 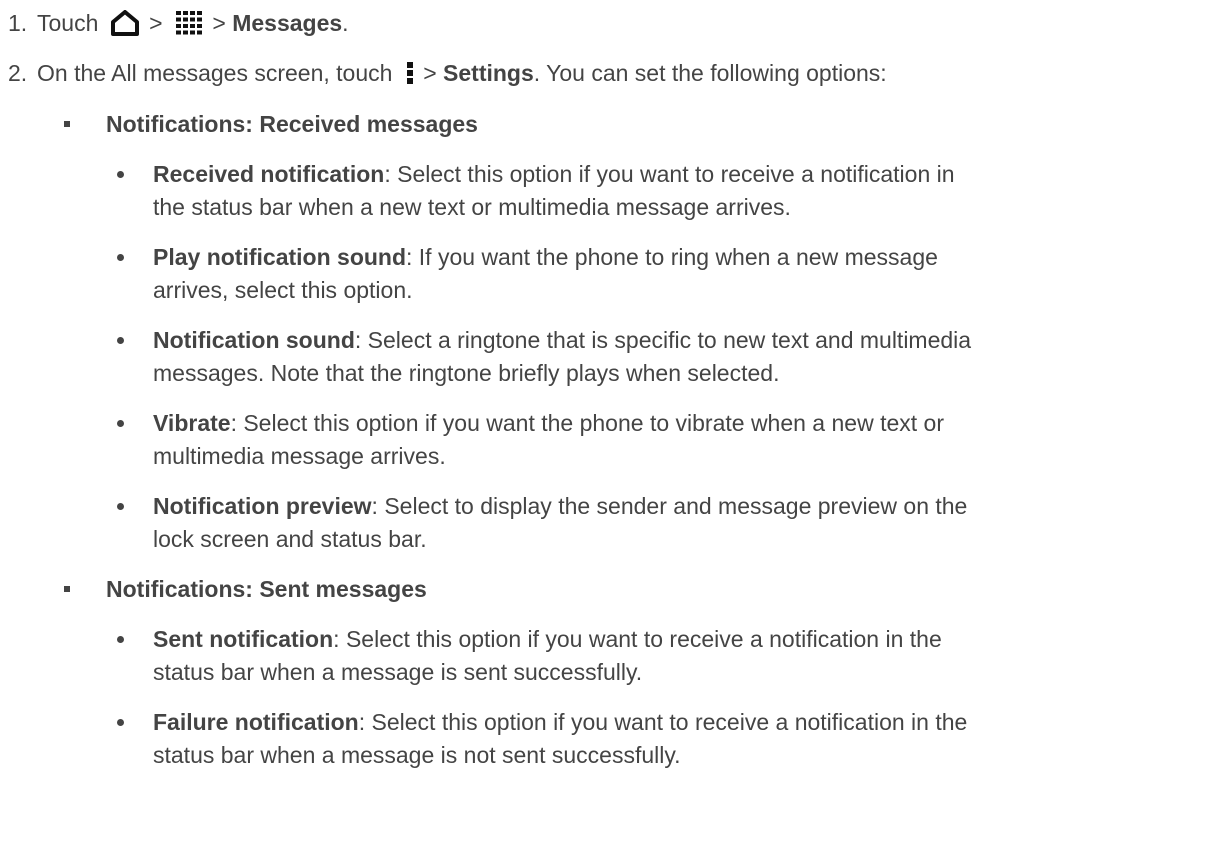 I want to click on messages-label: Messages, so click(x=287, y=23).